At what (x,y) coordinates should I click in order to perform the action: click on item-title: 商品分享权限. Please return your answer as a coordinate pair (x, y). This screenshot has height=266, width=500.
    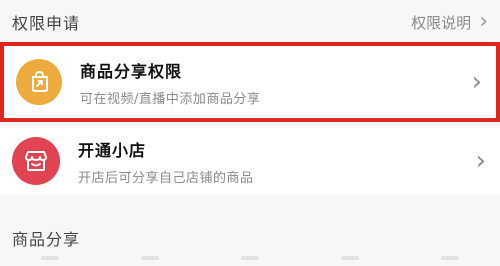
    Looking at the image, I should click on (131, 71).